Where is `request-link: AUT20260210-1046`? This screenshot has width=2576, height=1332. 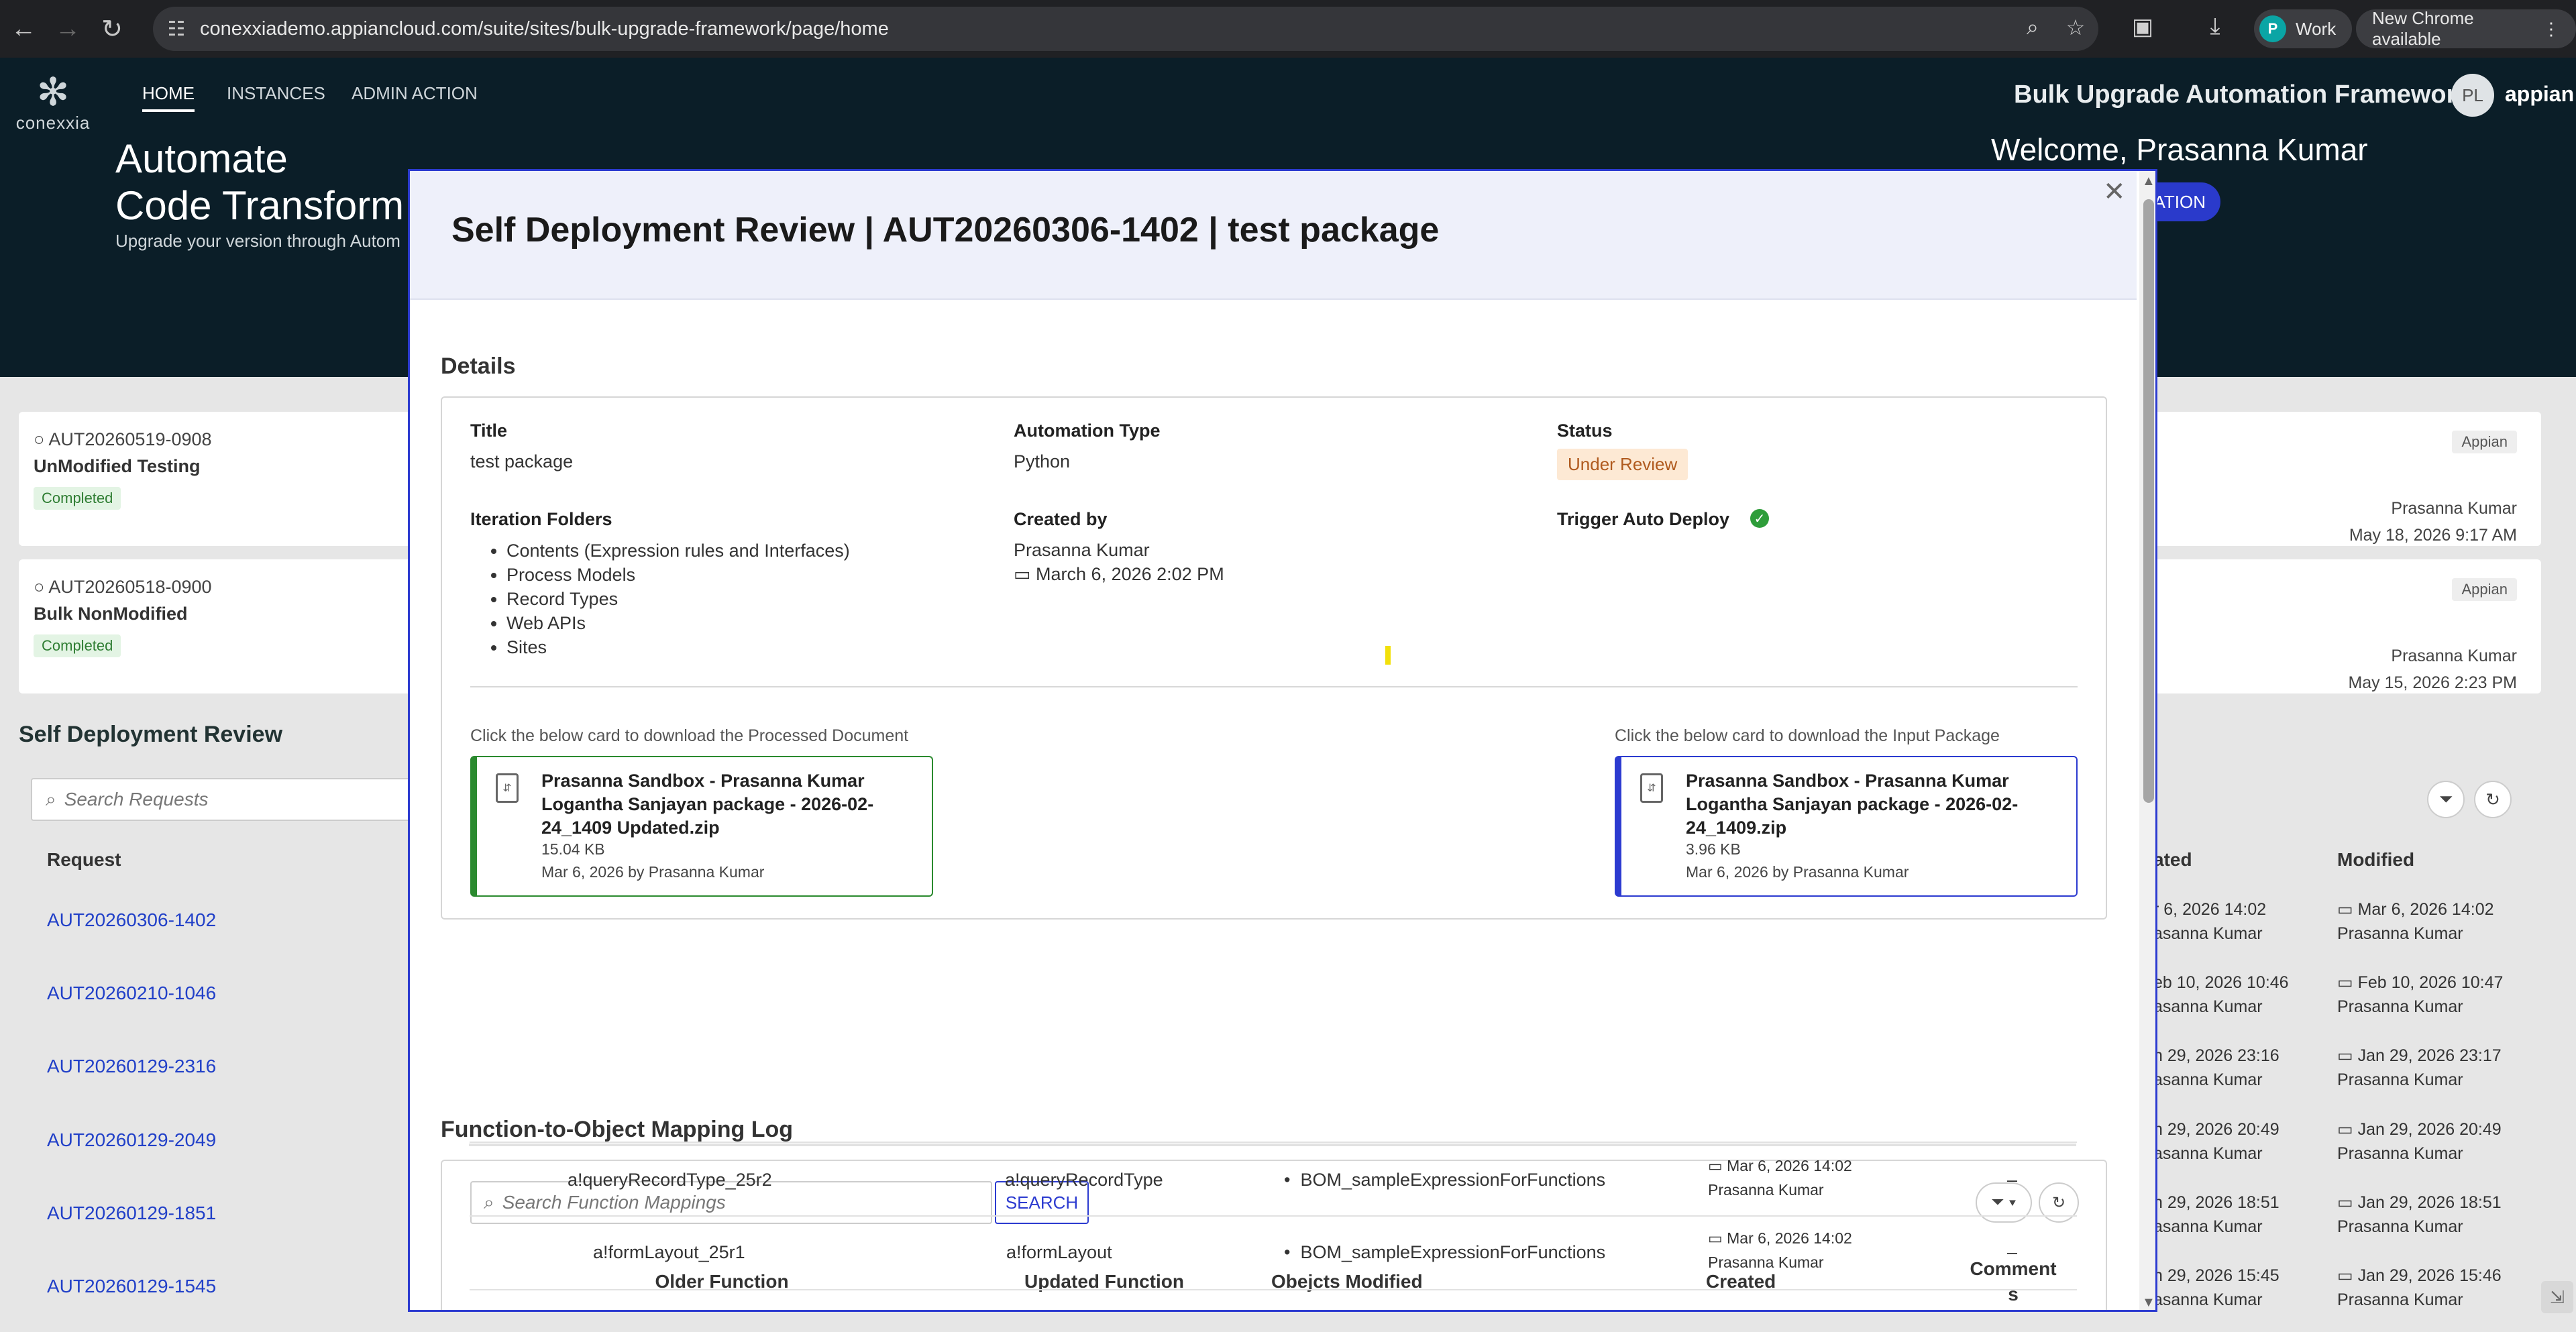 request-link: AUT20260210-1046 is located at coordinates (131, 994).